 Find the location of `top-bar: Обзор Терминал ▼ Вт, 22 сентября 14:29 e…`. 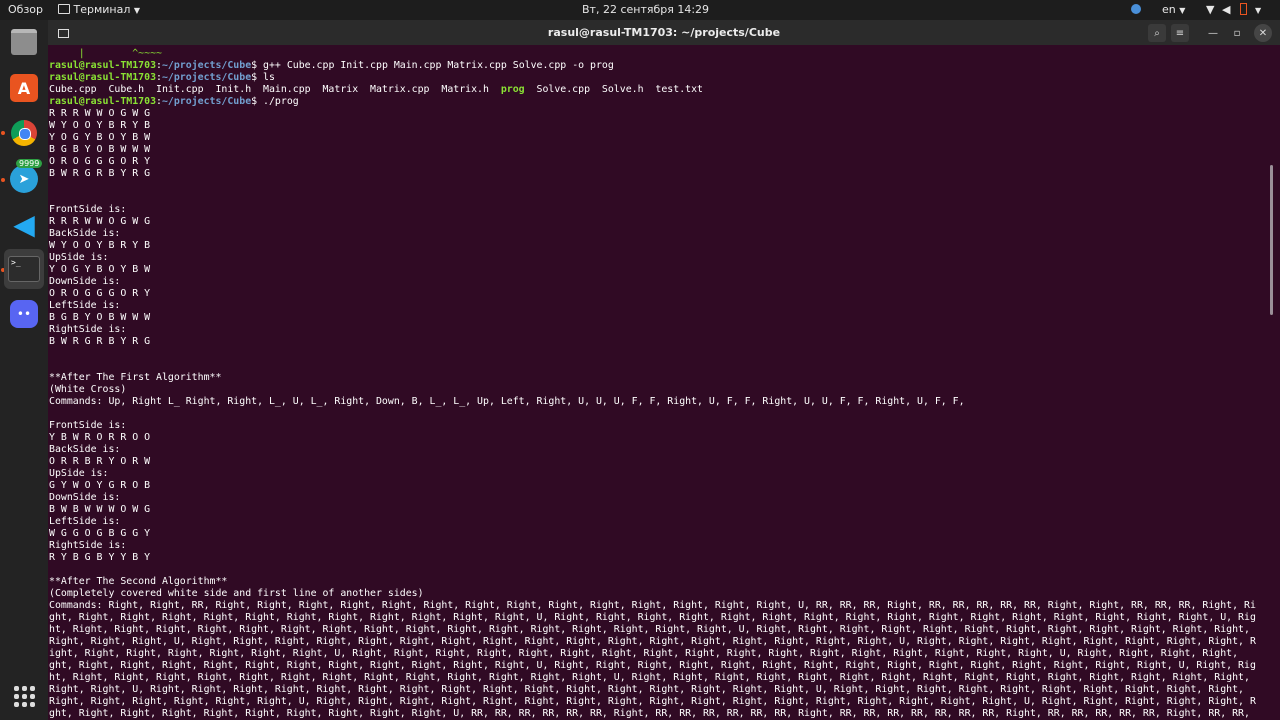

top-bar: Обзор Терминал ▼ Вт, 22 сентября 14:29 e… is located at coordinates (640, 10).